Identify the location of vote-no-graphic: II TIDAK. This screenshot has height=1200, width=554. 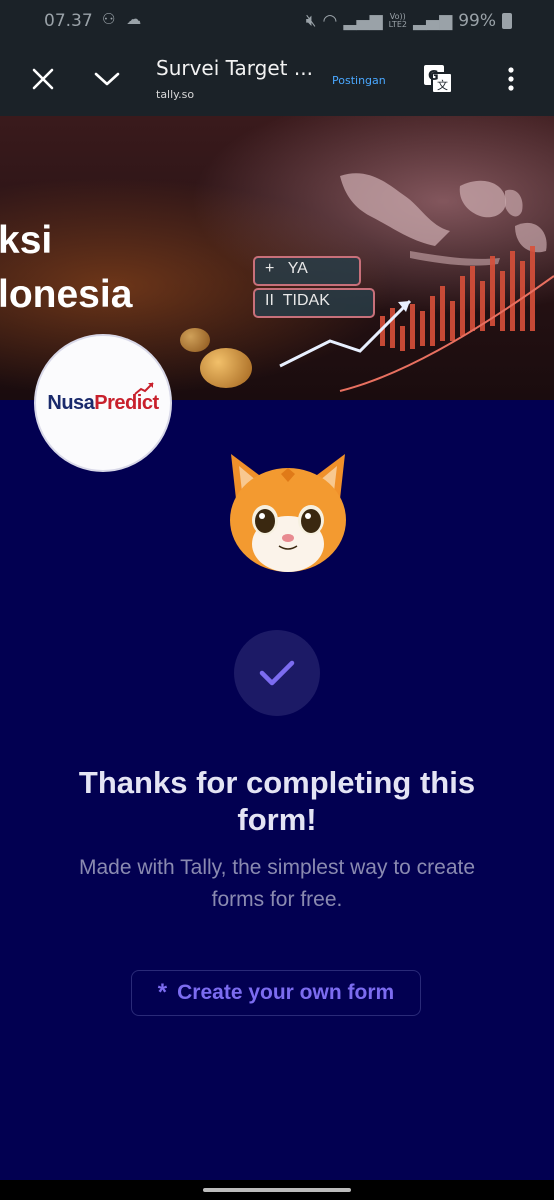
(314, 303).